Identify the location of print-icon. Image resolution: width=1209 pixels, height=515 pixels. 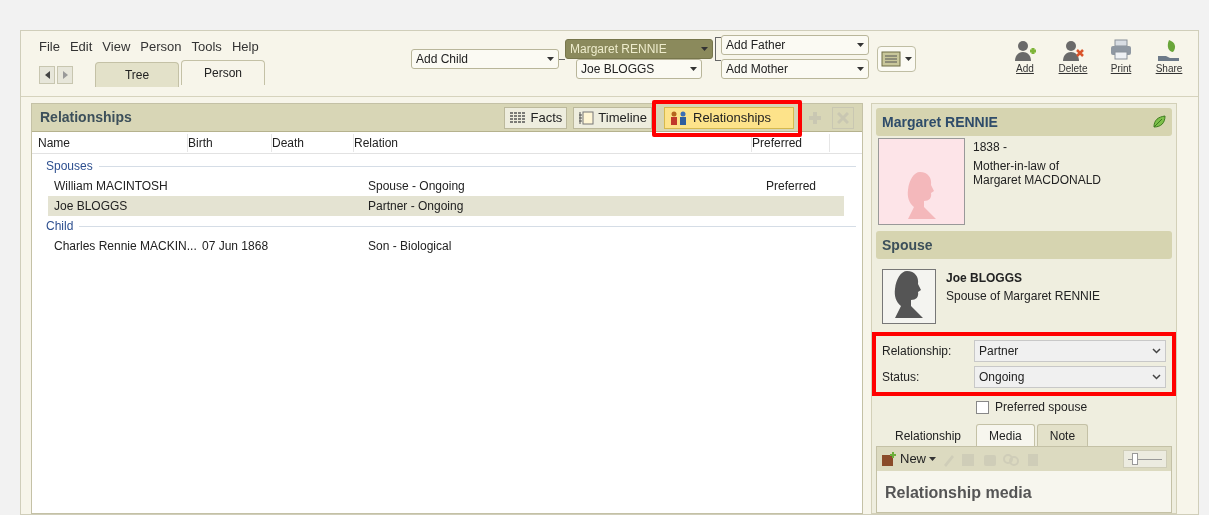
(1121, 50).